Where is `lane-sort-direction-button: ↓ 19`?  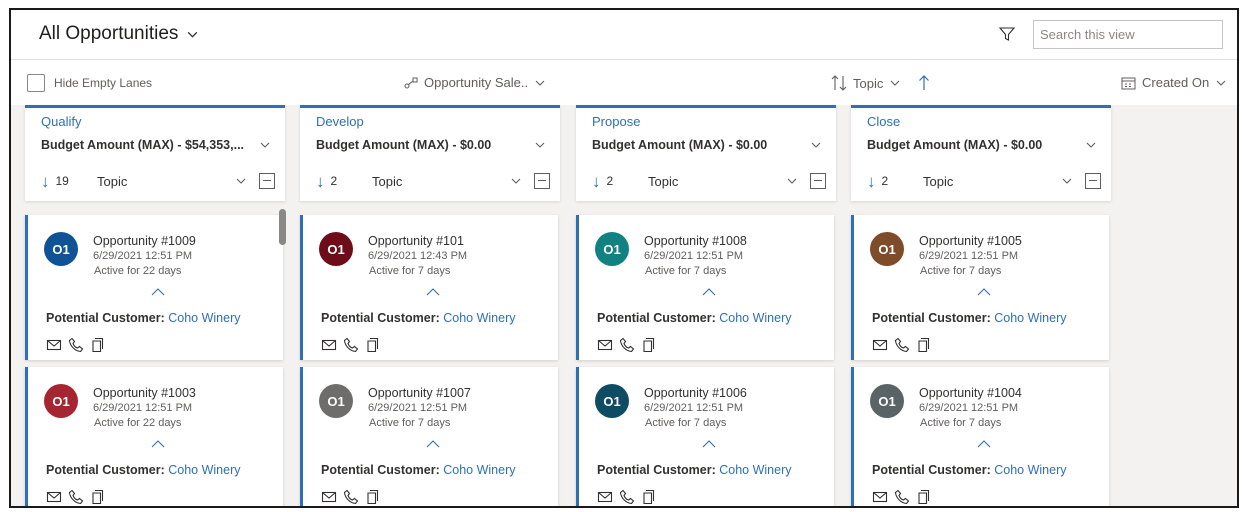
lane-sort-direction-button: ↓ 19 is located at coordinates (69, 181).